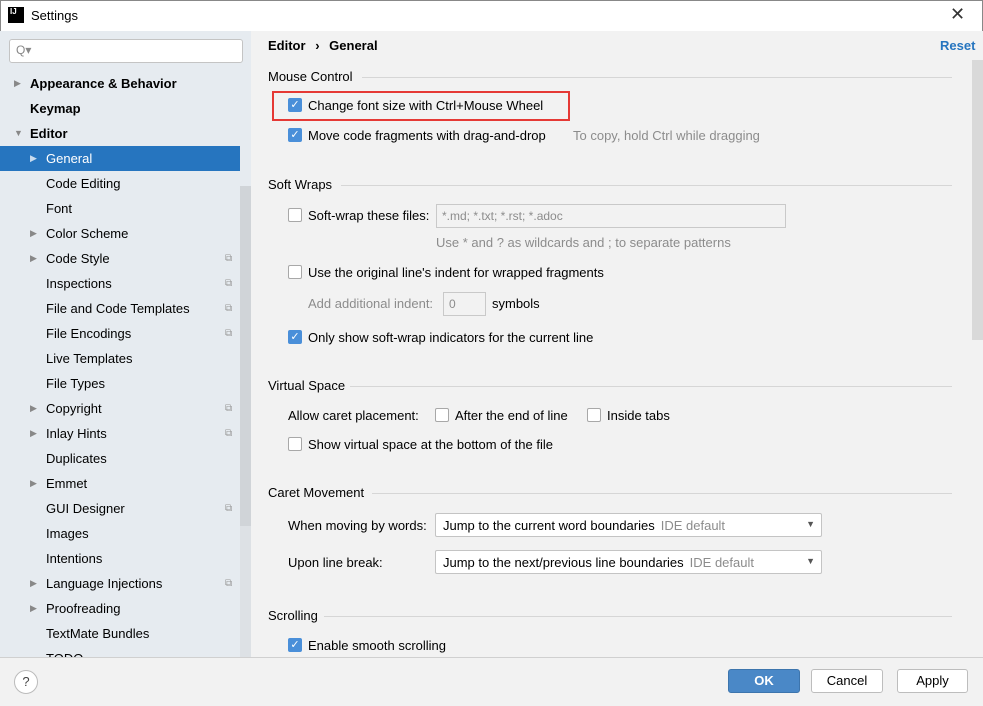 Image resolution: width=983 pixels, height=706 pixels. What do you see at coordinates (120, 358) in the screenshot?
I see `sidebar-item-live-templates: Live Templates` at bounding box center [120, 358].